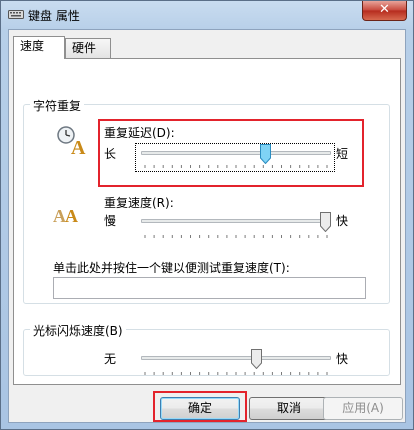  What do you see at coordinates (257, 359) in the screenshot?
I see `cursor-blink-slider-thumb` at bounding box center [257, 359].